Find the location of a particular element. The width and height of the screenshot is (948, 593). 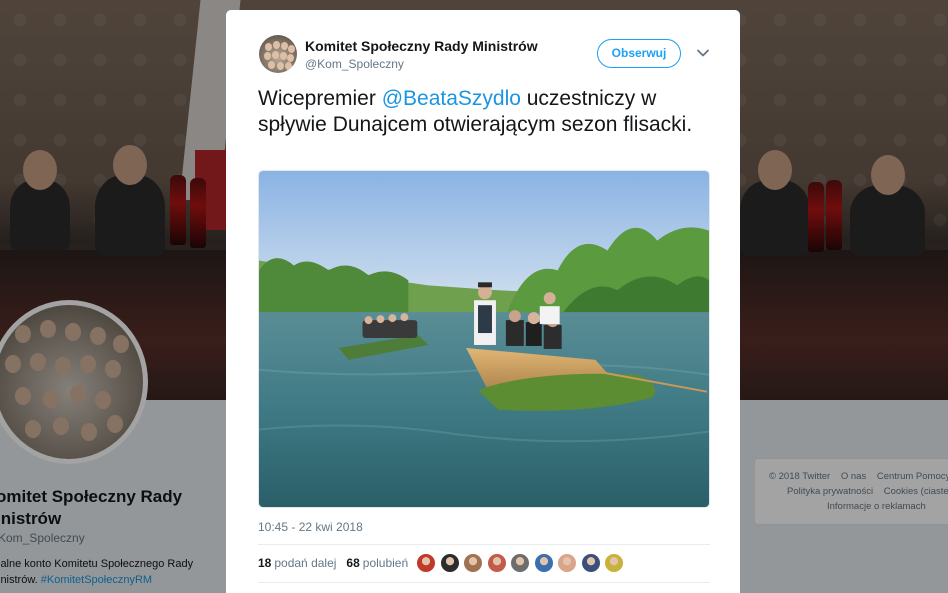

follow-button: Obserwuj is located at coordinates (639, 53).